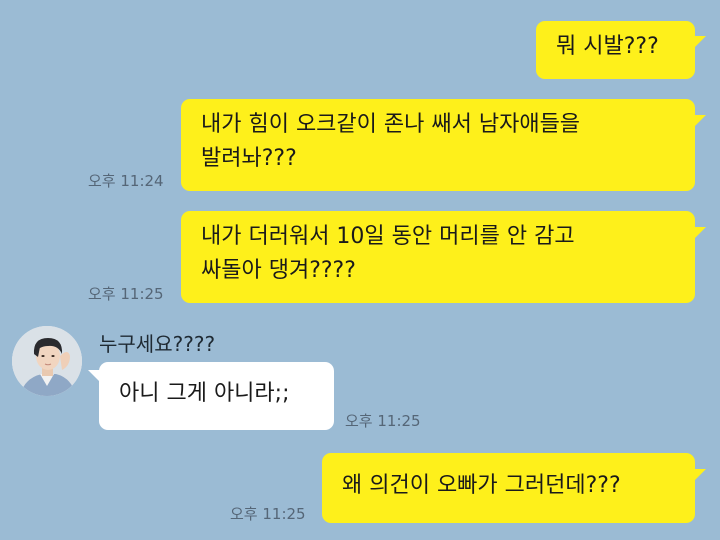 This screenshot has width=720, height=540. I want to click on sender-name: 누구세요????, so click(157, 344).